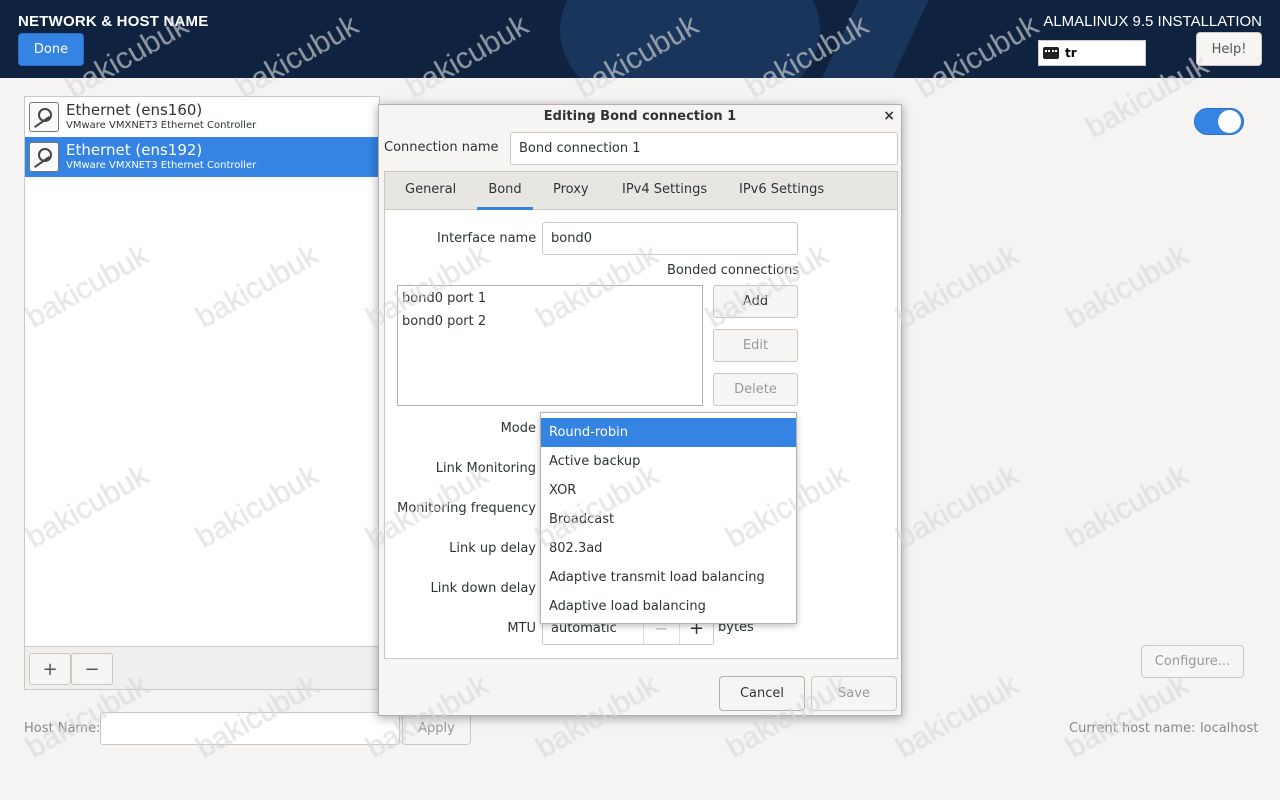 This screenshot has width=1280, height=800. What do you see at coordinates (134, 150) in the screenshot?
I see `interface-name: Ethernet (ens192)` at bounding box center [134, 150].